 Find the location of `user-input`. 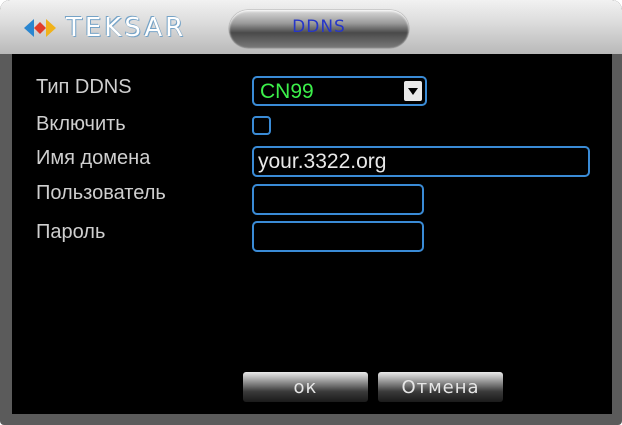

user-input is located at coordinates (338, 199).